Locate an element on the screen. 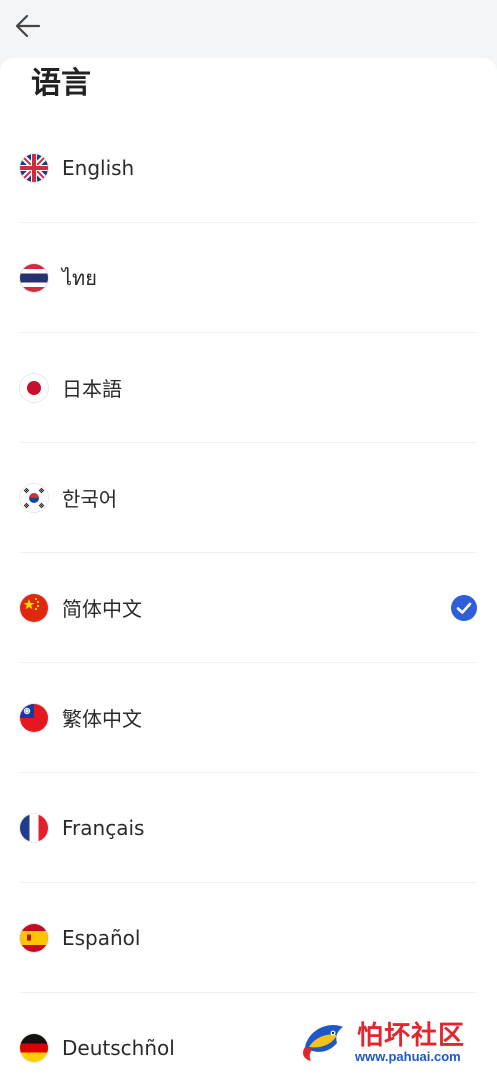 This screenshot has width=497, height=1075. spain-flag-icon is located at coordinates (34, 937).